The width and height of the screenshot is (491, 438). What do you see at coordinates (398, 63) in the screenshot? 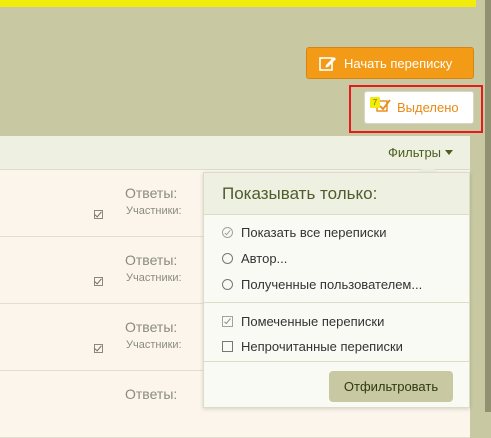
I see `start-conversation-label: Начать переписку` at bounding box center [398, 63].